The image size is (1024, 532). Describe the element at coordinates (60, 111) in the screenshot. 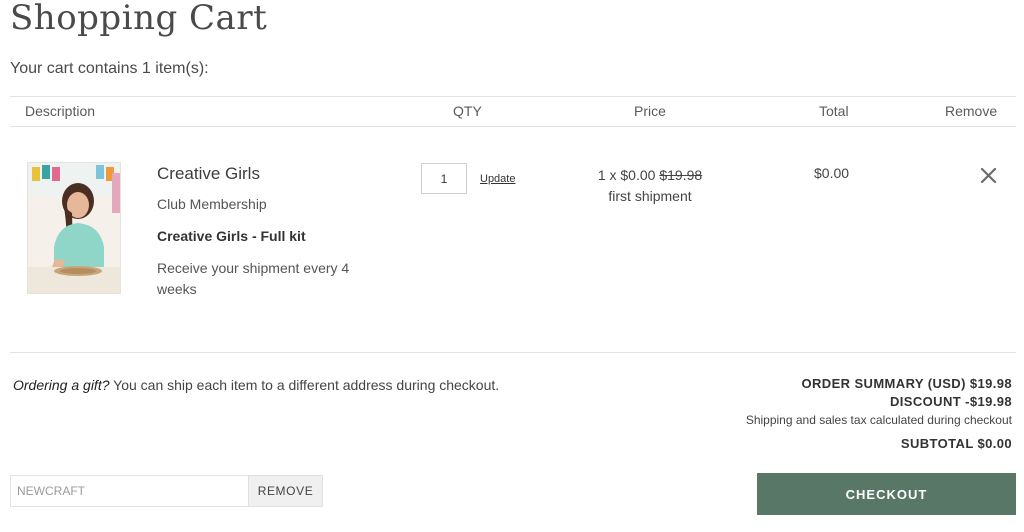

I see `header-description: Description` at that location.